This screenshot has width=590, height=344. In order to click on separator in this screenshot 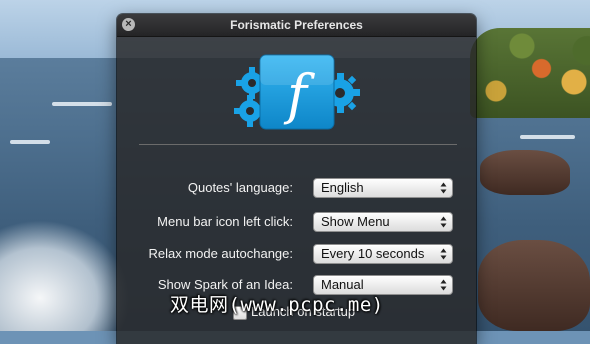, I will do `click(298, 144)`.